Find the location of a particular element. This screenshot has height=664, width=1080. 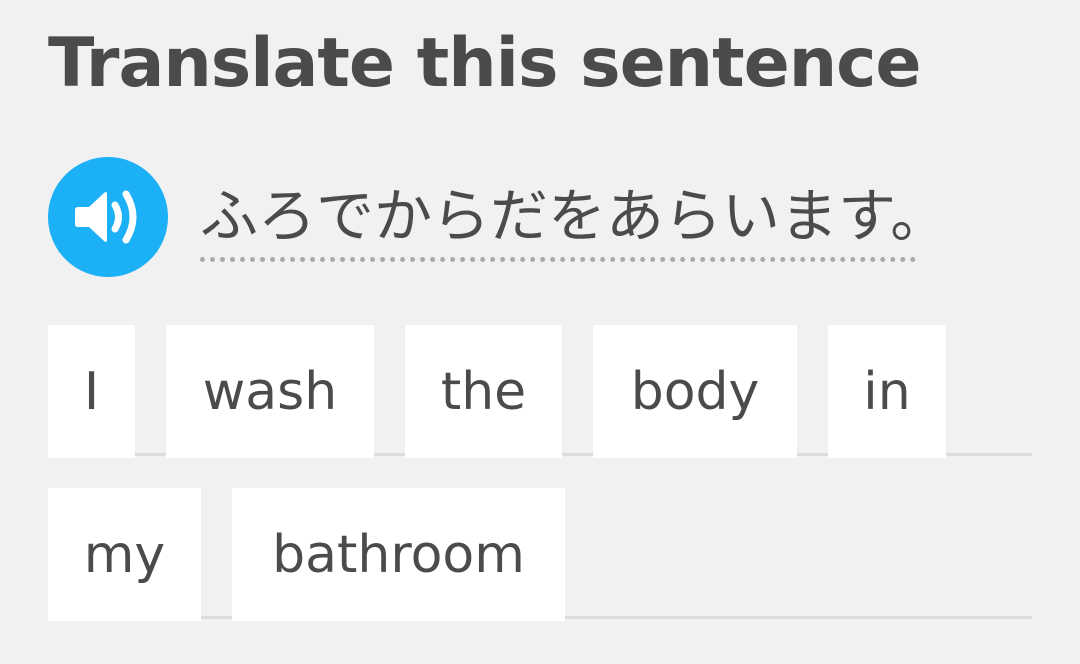

word-tile-i: I is located at coordinates (91, 391).